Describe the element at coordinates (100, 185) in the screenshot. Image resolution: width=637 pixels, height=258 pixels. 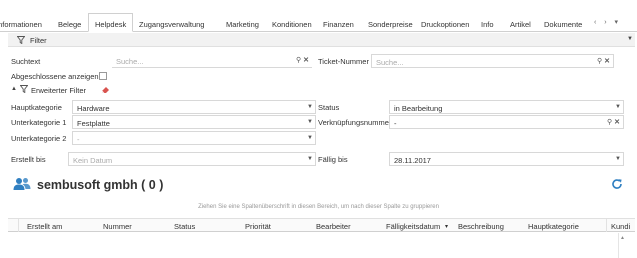
I see `customer-title: sembusoft gmbh ( 0 )` at that location.